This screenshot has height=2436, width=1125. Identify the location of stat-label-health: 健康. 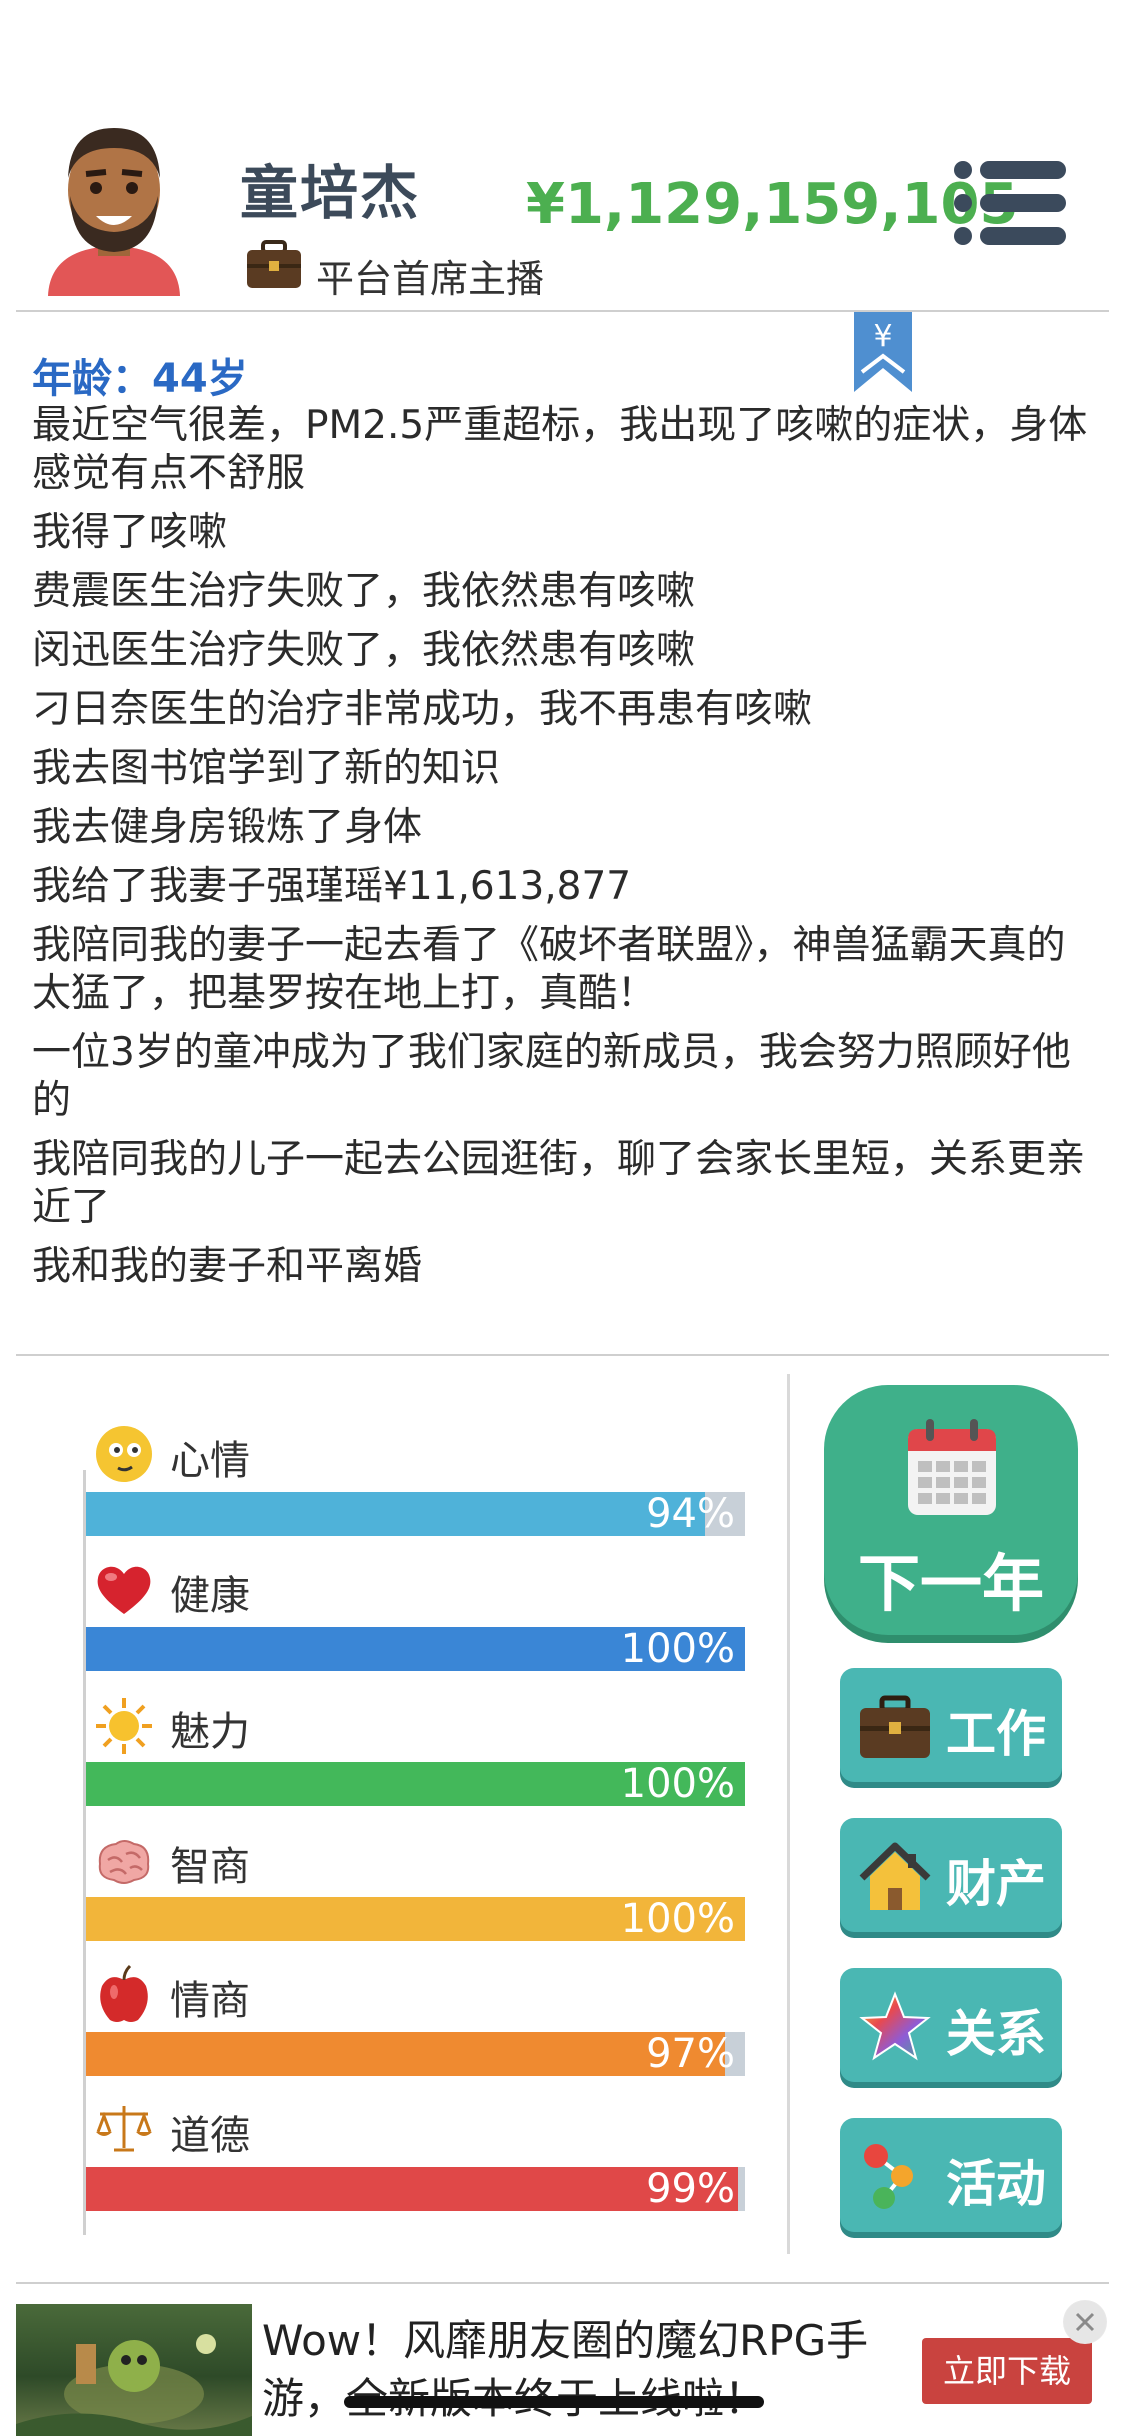
(210, 1596).